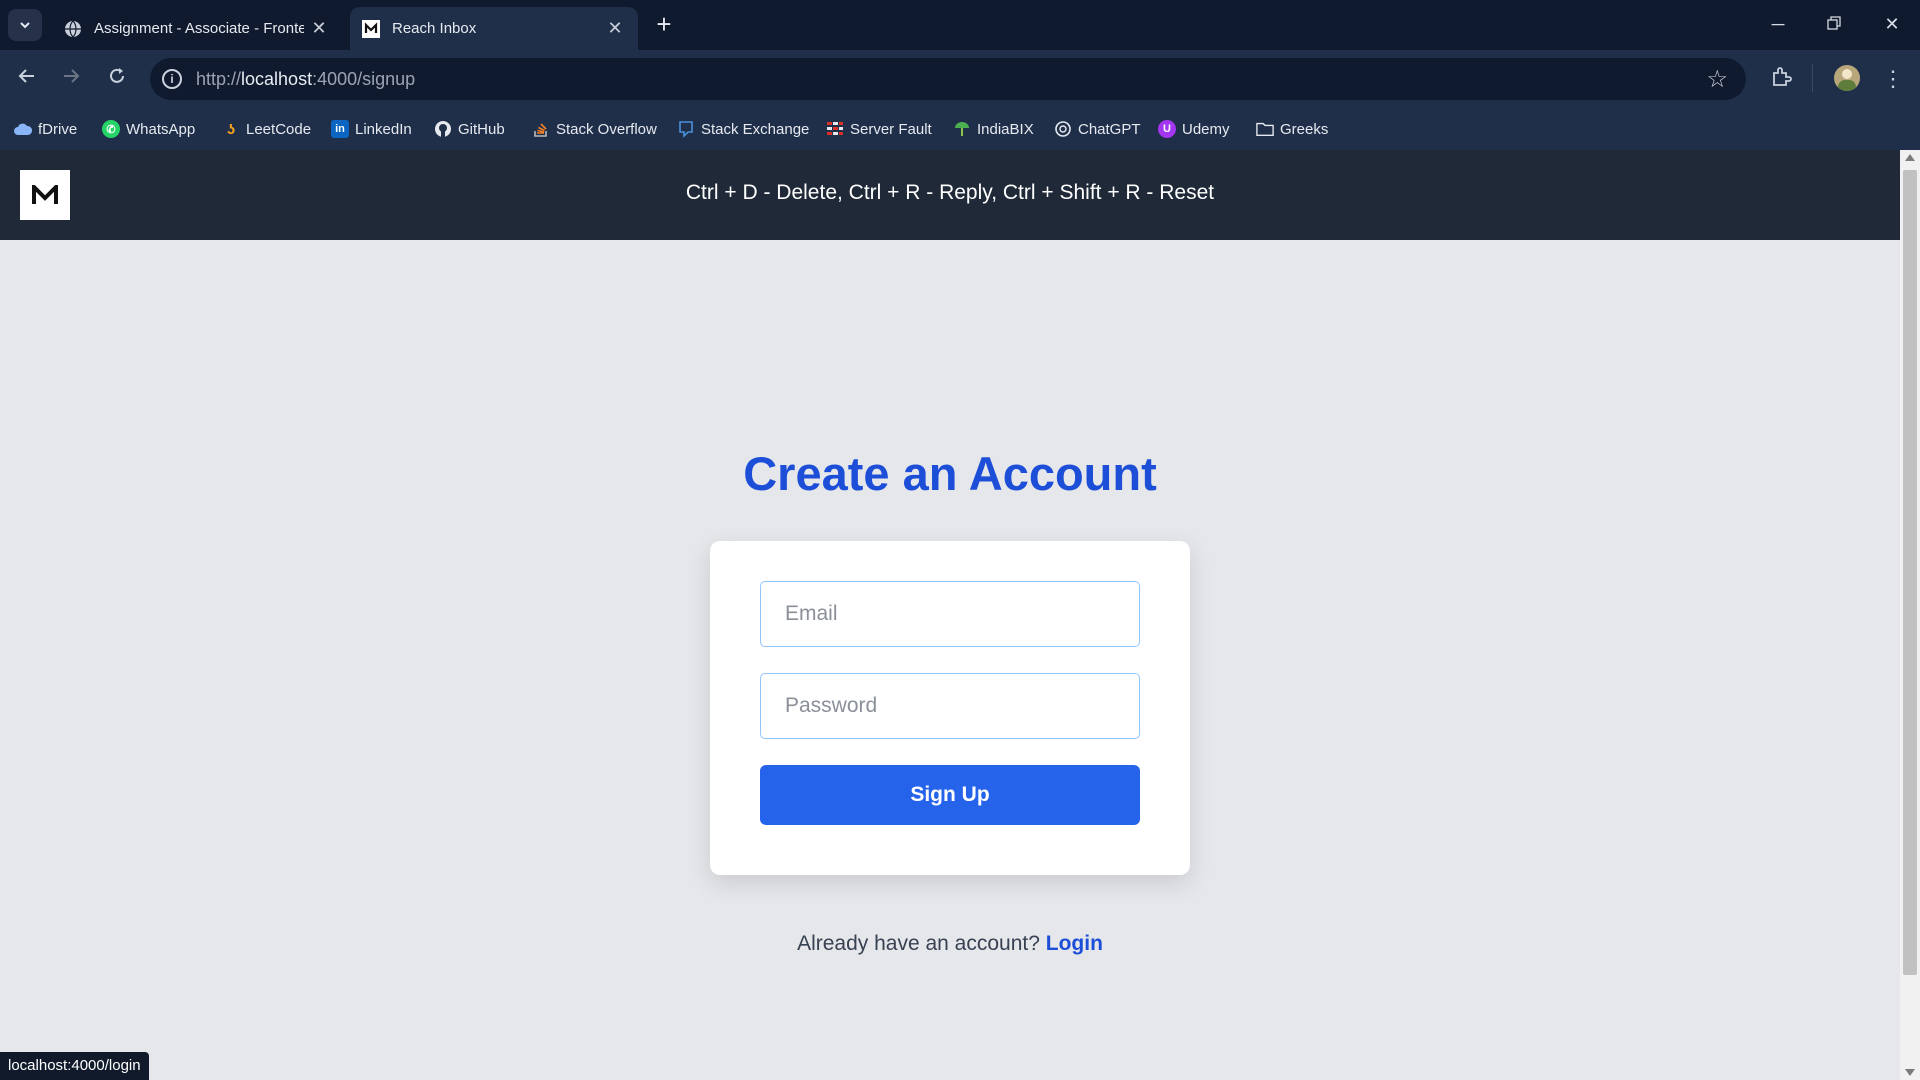 The width and height of the screenshot is (1920, 1080). I want to click on bookmark-star-icon: ☆, so click(1717, 79).